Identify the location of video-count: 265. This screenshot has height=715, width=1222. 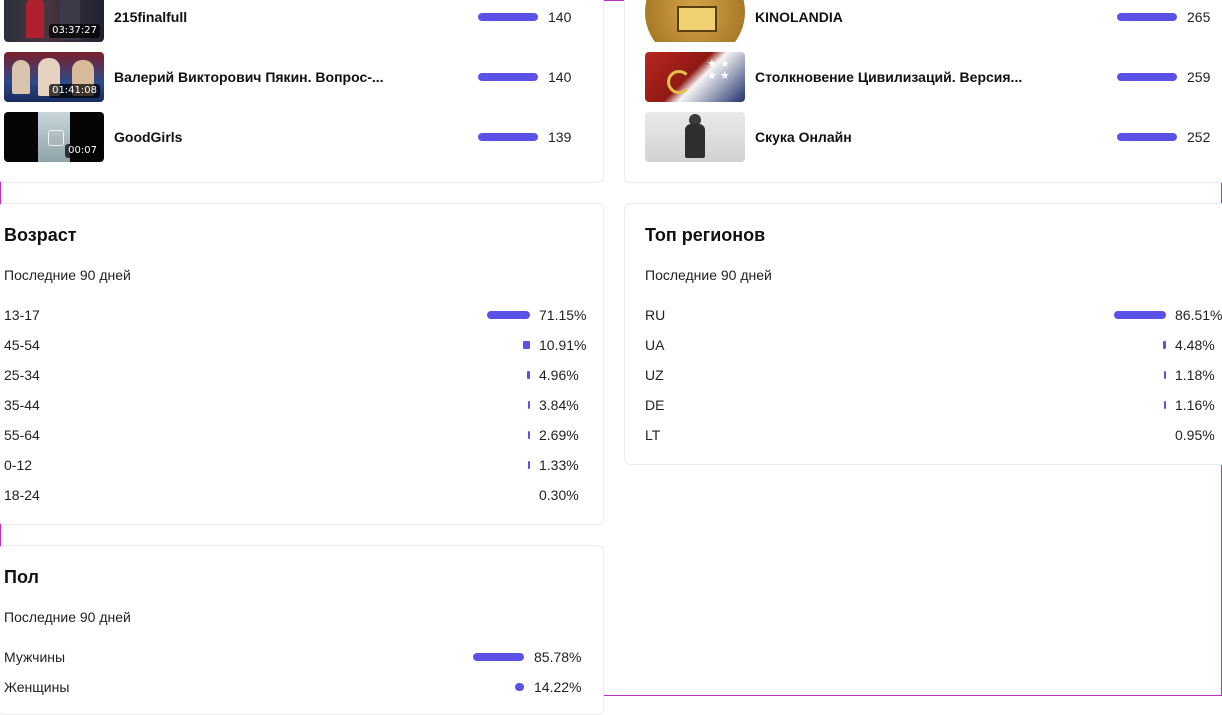
(1199, 17).